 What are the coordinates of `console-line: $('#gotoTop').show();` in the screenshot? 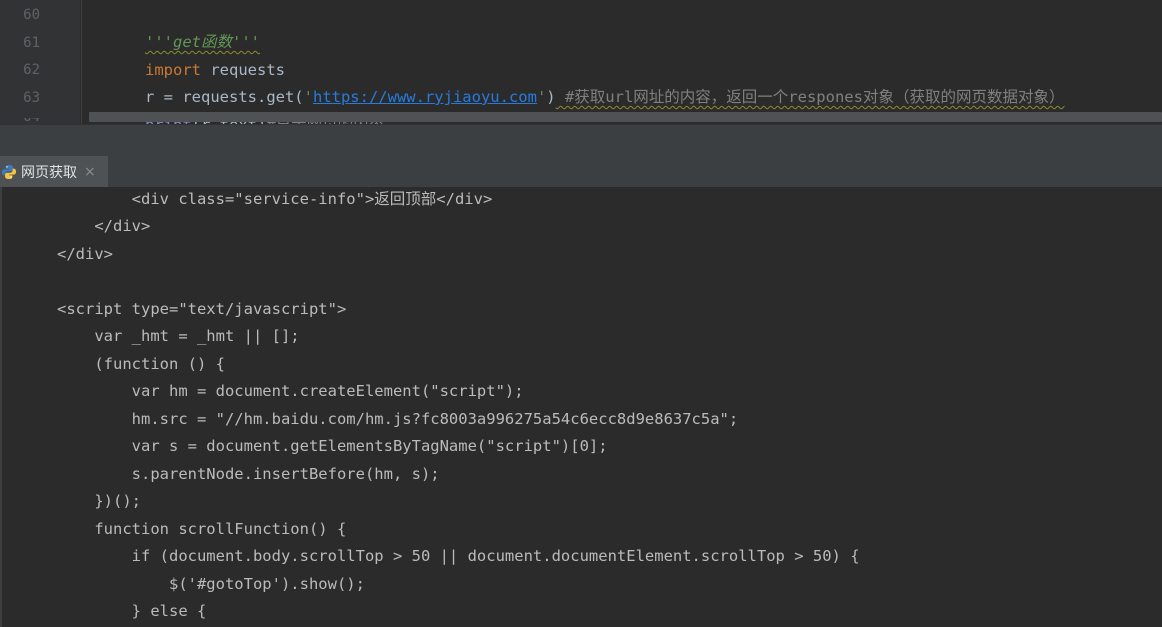 It's located at (211, 584).